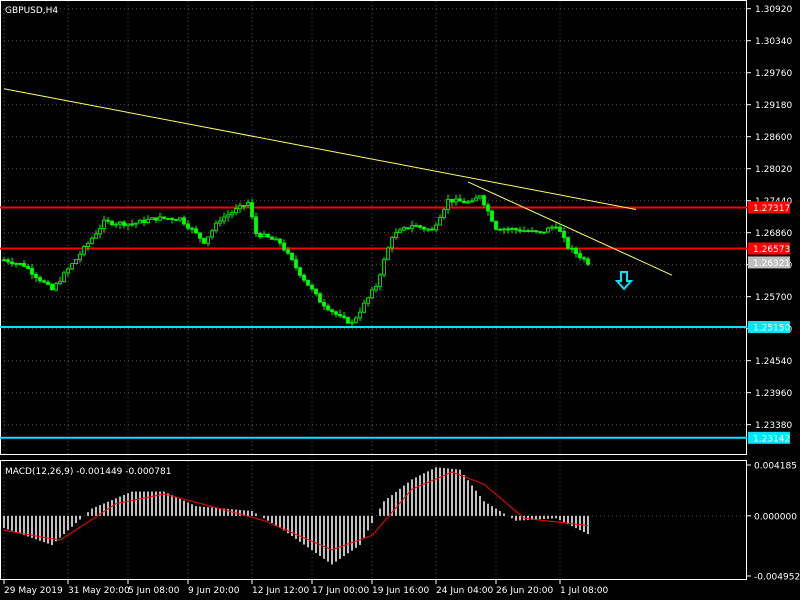 Image resolution: width=800 pixels, height=600 pixels. Describe the element at coordinates (31, 11) in the screenshot. I see `symbol-label: GBPUSD,H4` at that location.